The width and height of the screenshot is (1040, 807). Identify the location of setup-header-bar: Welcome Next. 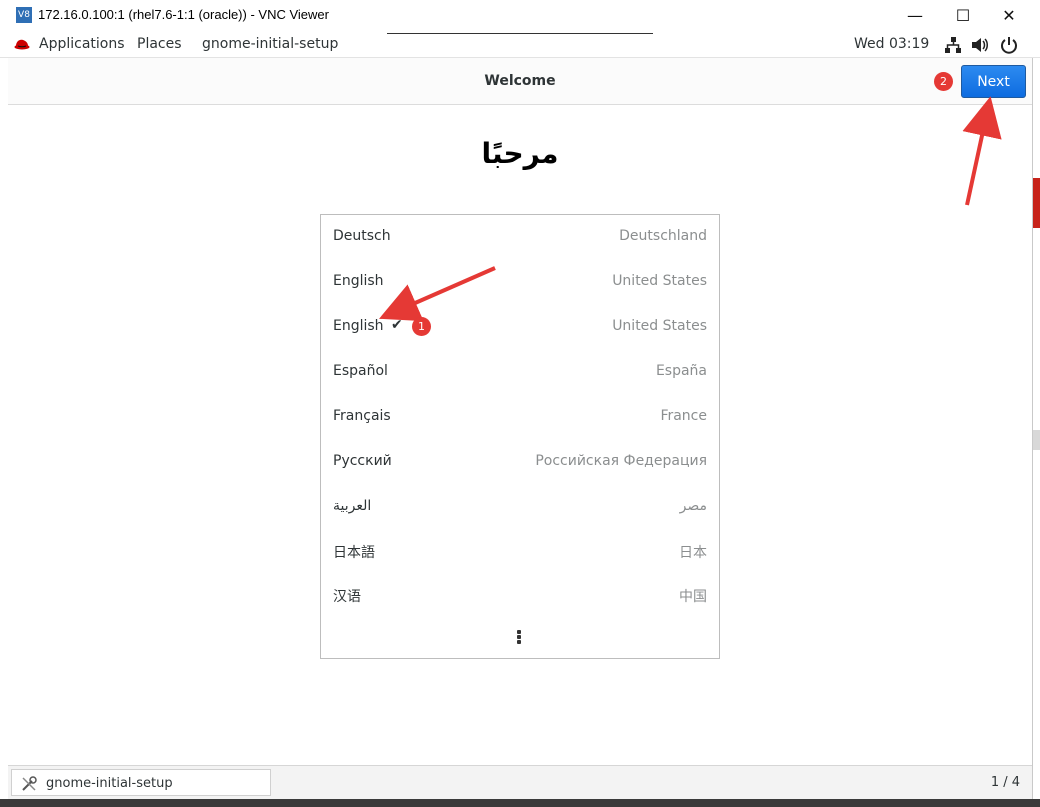
(520, 81).